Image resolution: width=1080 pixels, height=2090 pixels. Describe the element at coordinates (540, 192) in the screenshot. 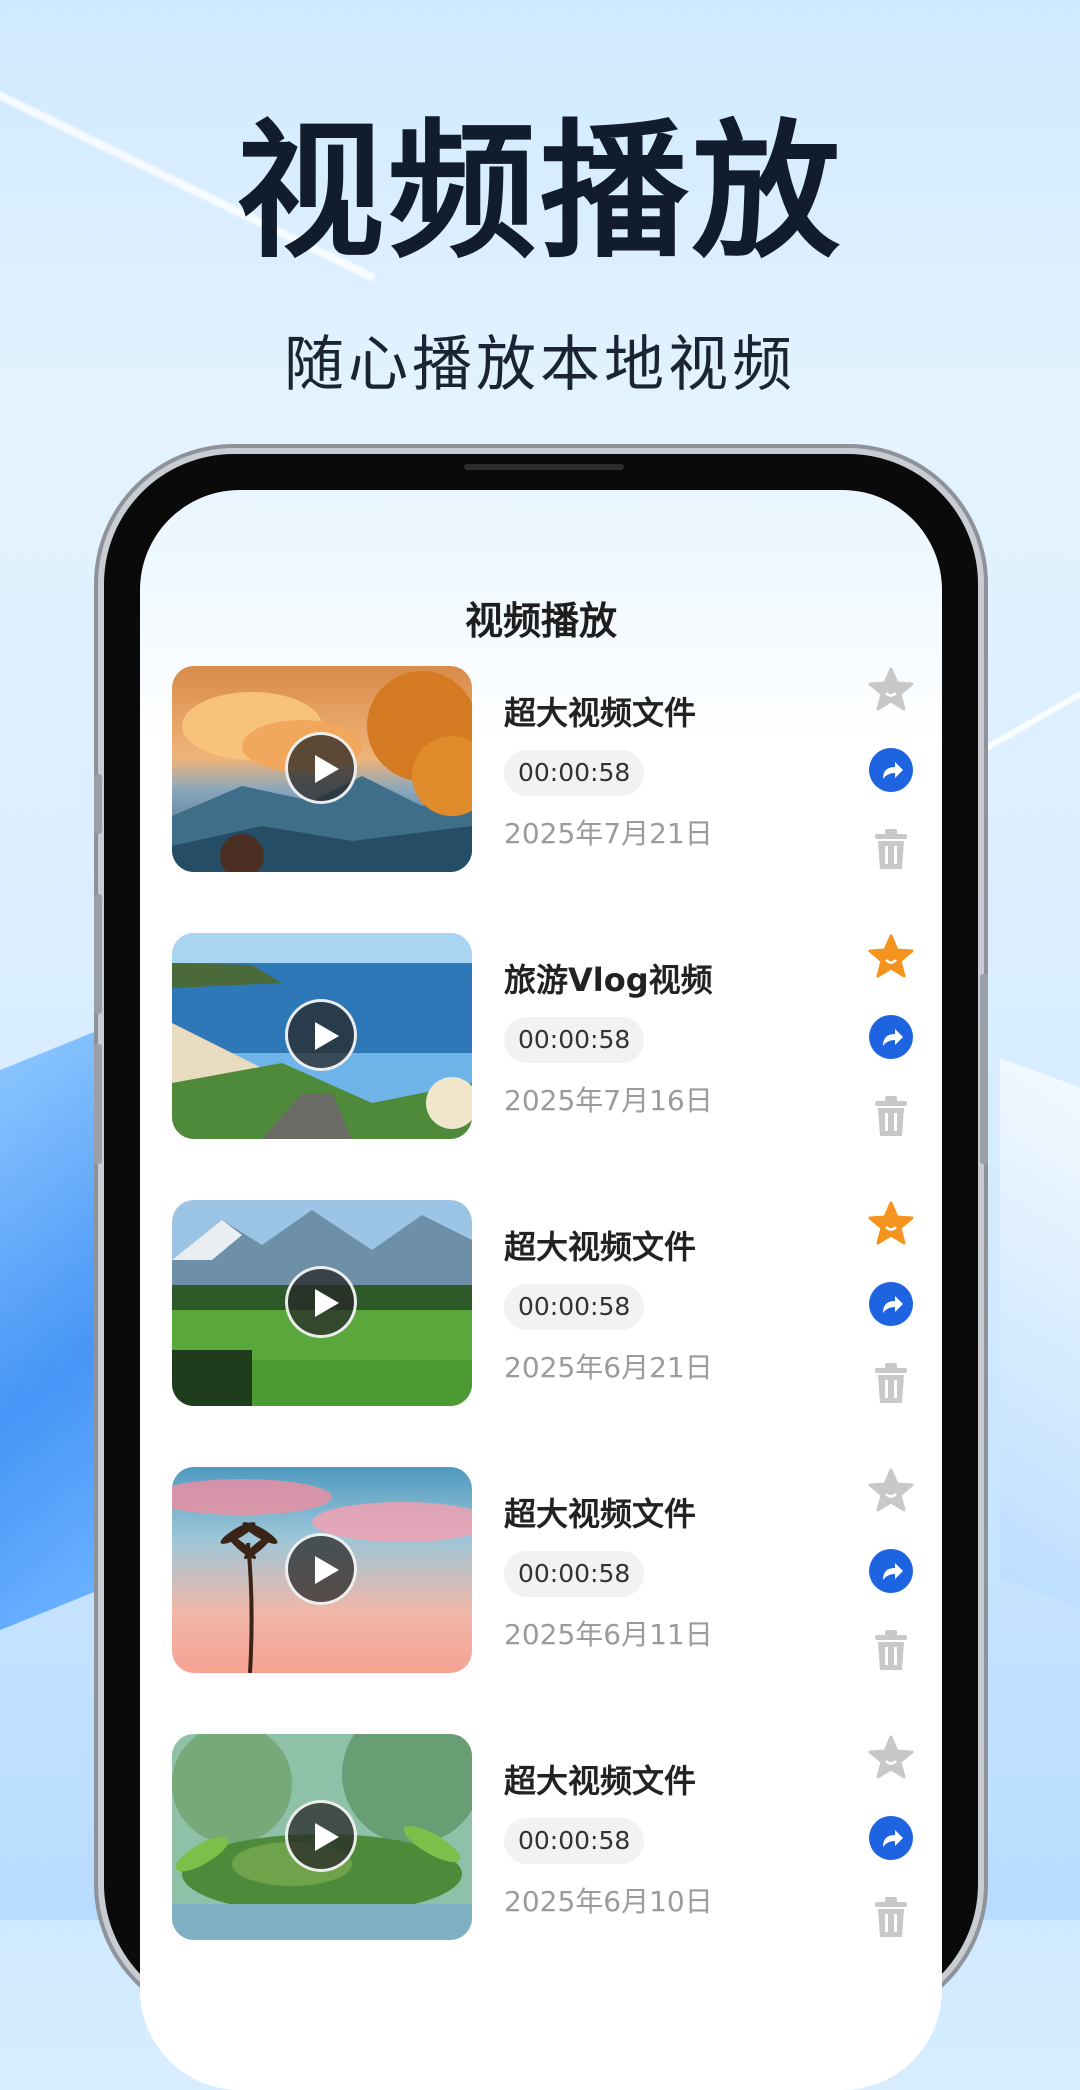

I see `promo-headline: 视频播放` at that location.